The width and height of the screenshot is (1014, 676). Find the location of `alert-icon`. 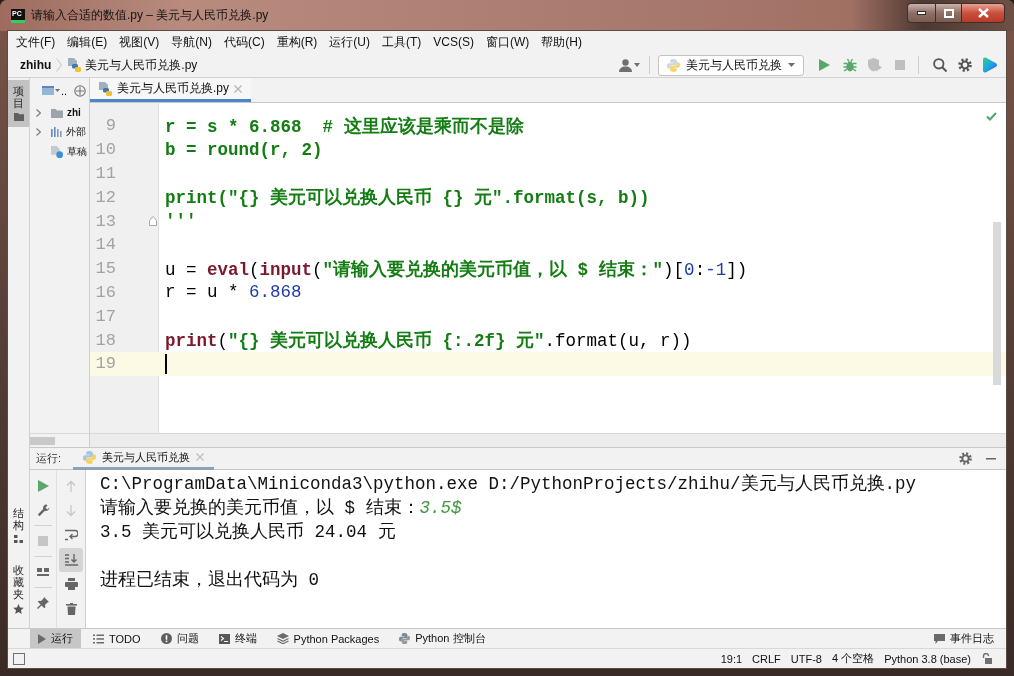

alert-icon is located at coordinates (166, 638).